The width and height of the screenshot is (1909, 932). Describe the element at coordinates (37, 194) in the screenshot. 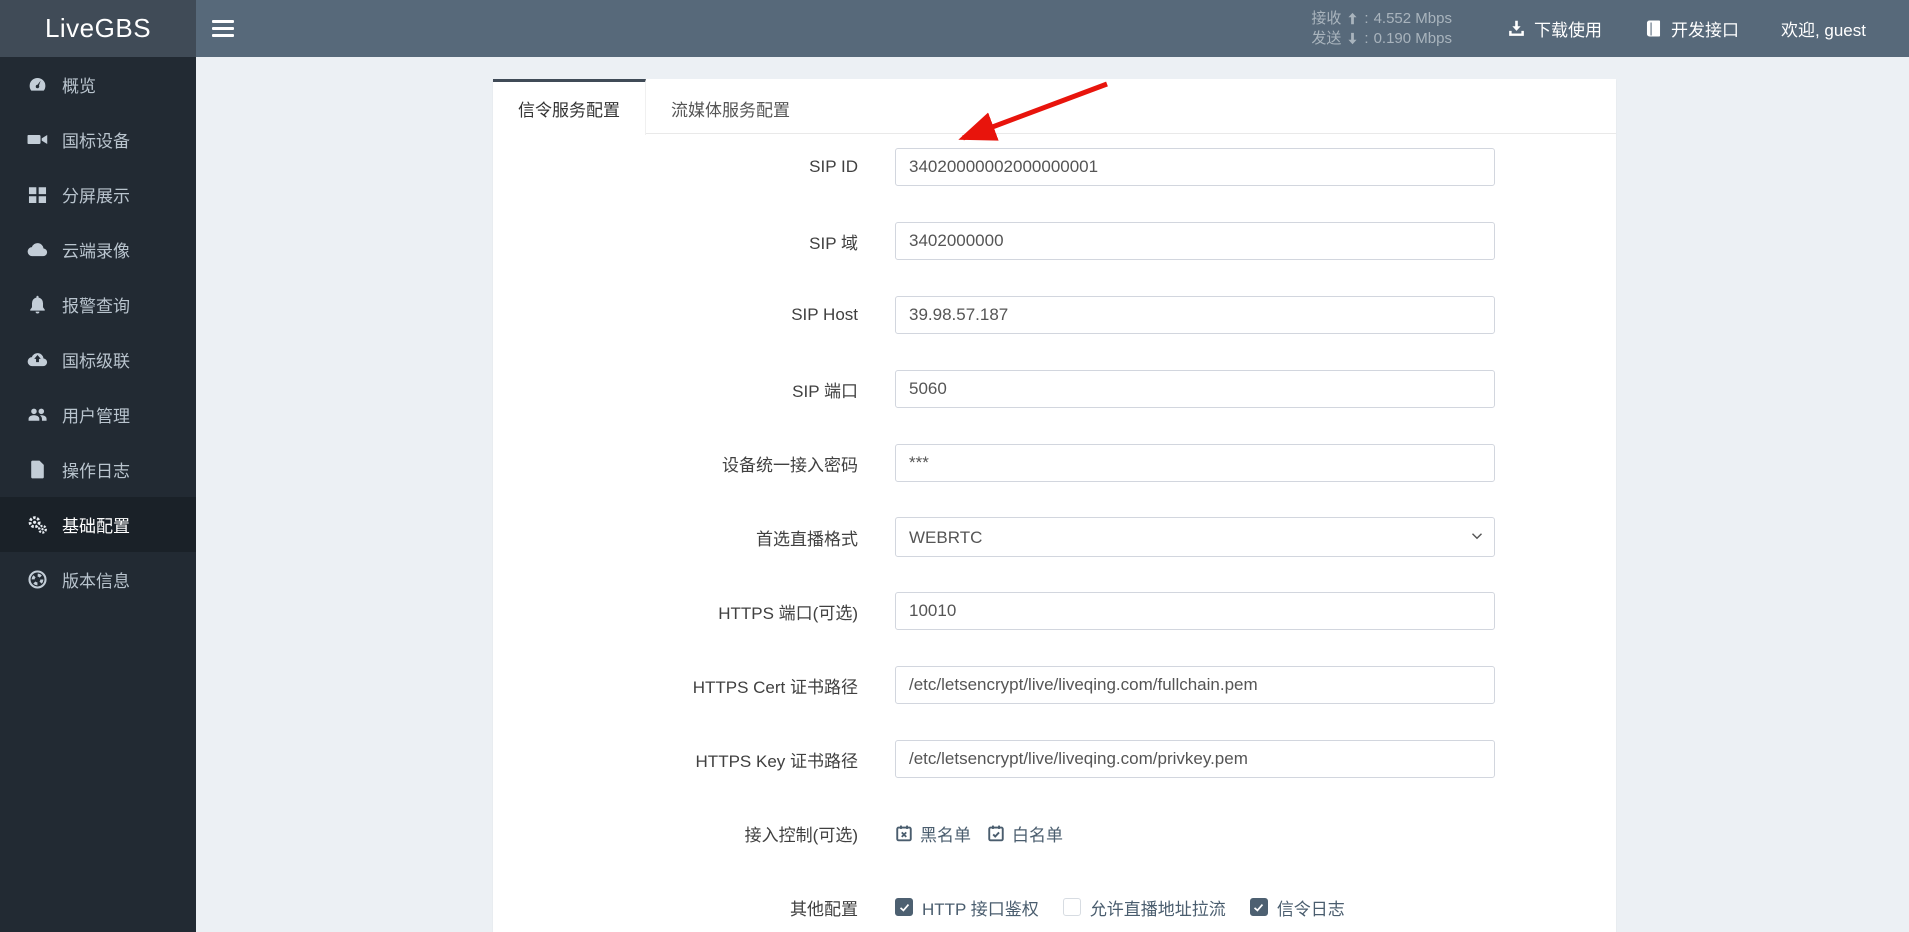

I see `grid-icon` at that location.